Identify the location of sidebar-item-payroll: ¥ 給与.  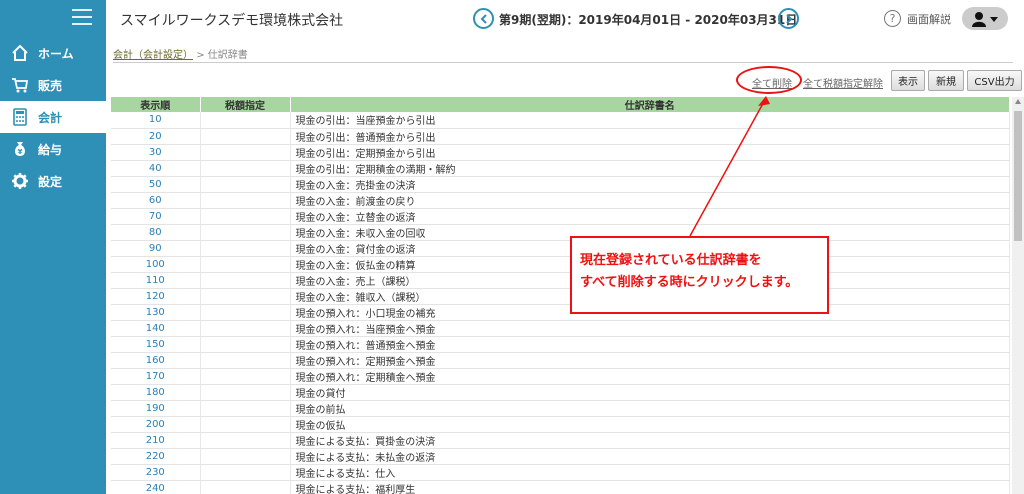
(53, 149).